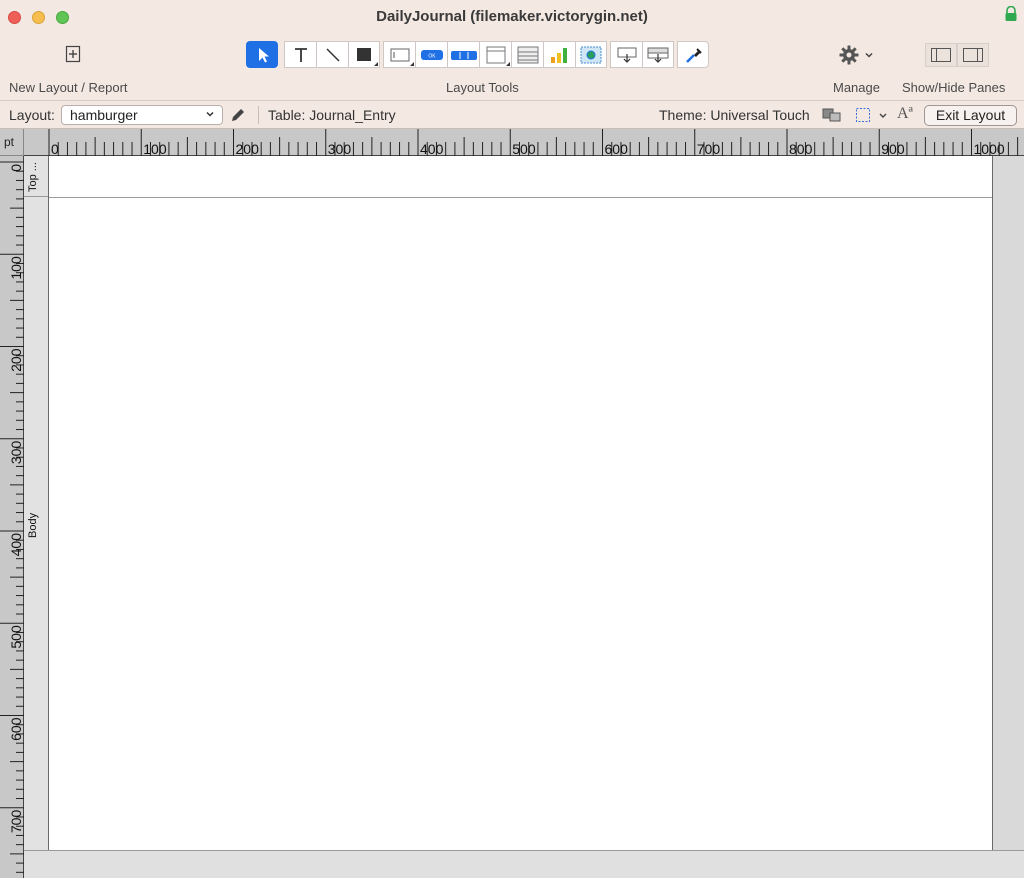 This screenshot has height=878, width=1024. I want to click on part-label-strip: Top ... Body, so click(36, 503).